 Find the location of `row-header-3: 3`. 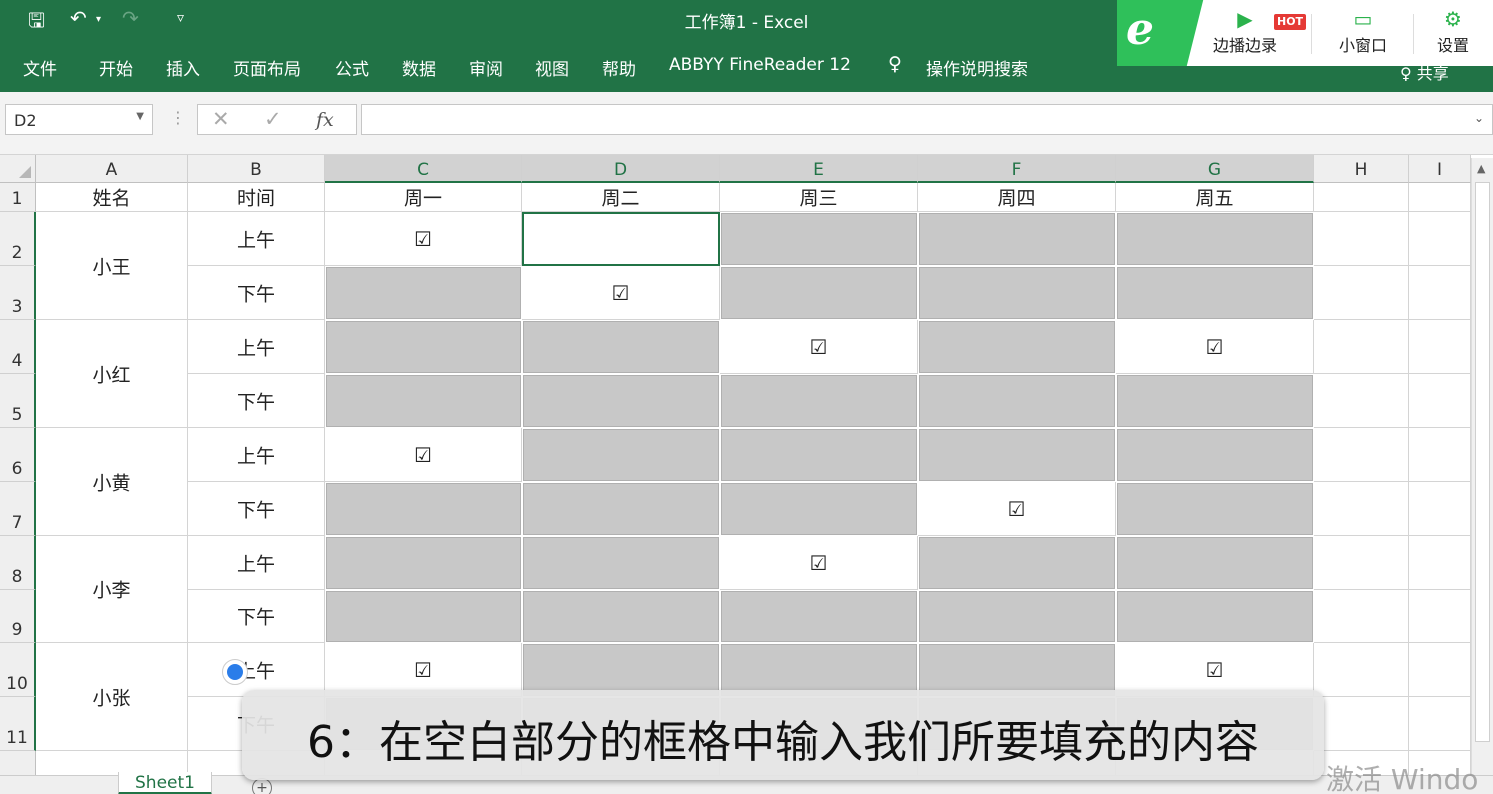

row-header-3: 3 is located at coordinates (18, 293).